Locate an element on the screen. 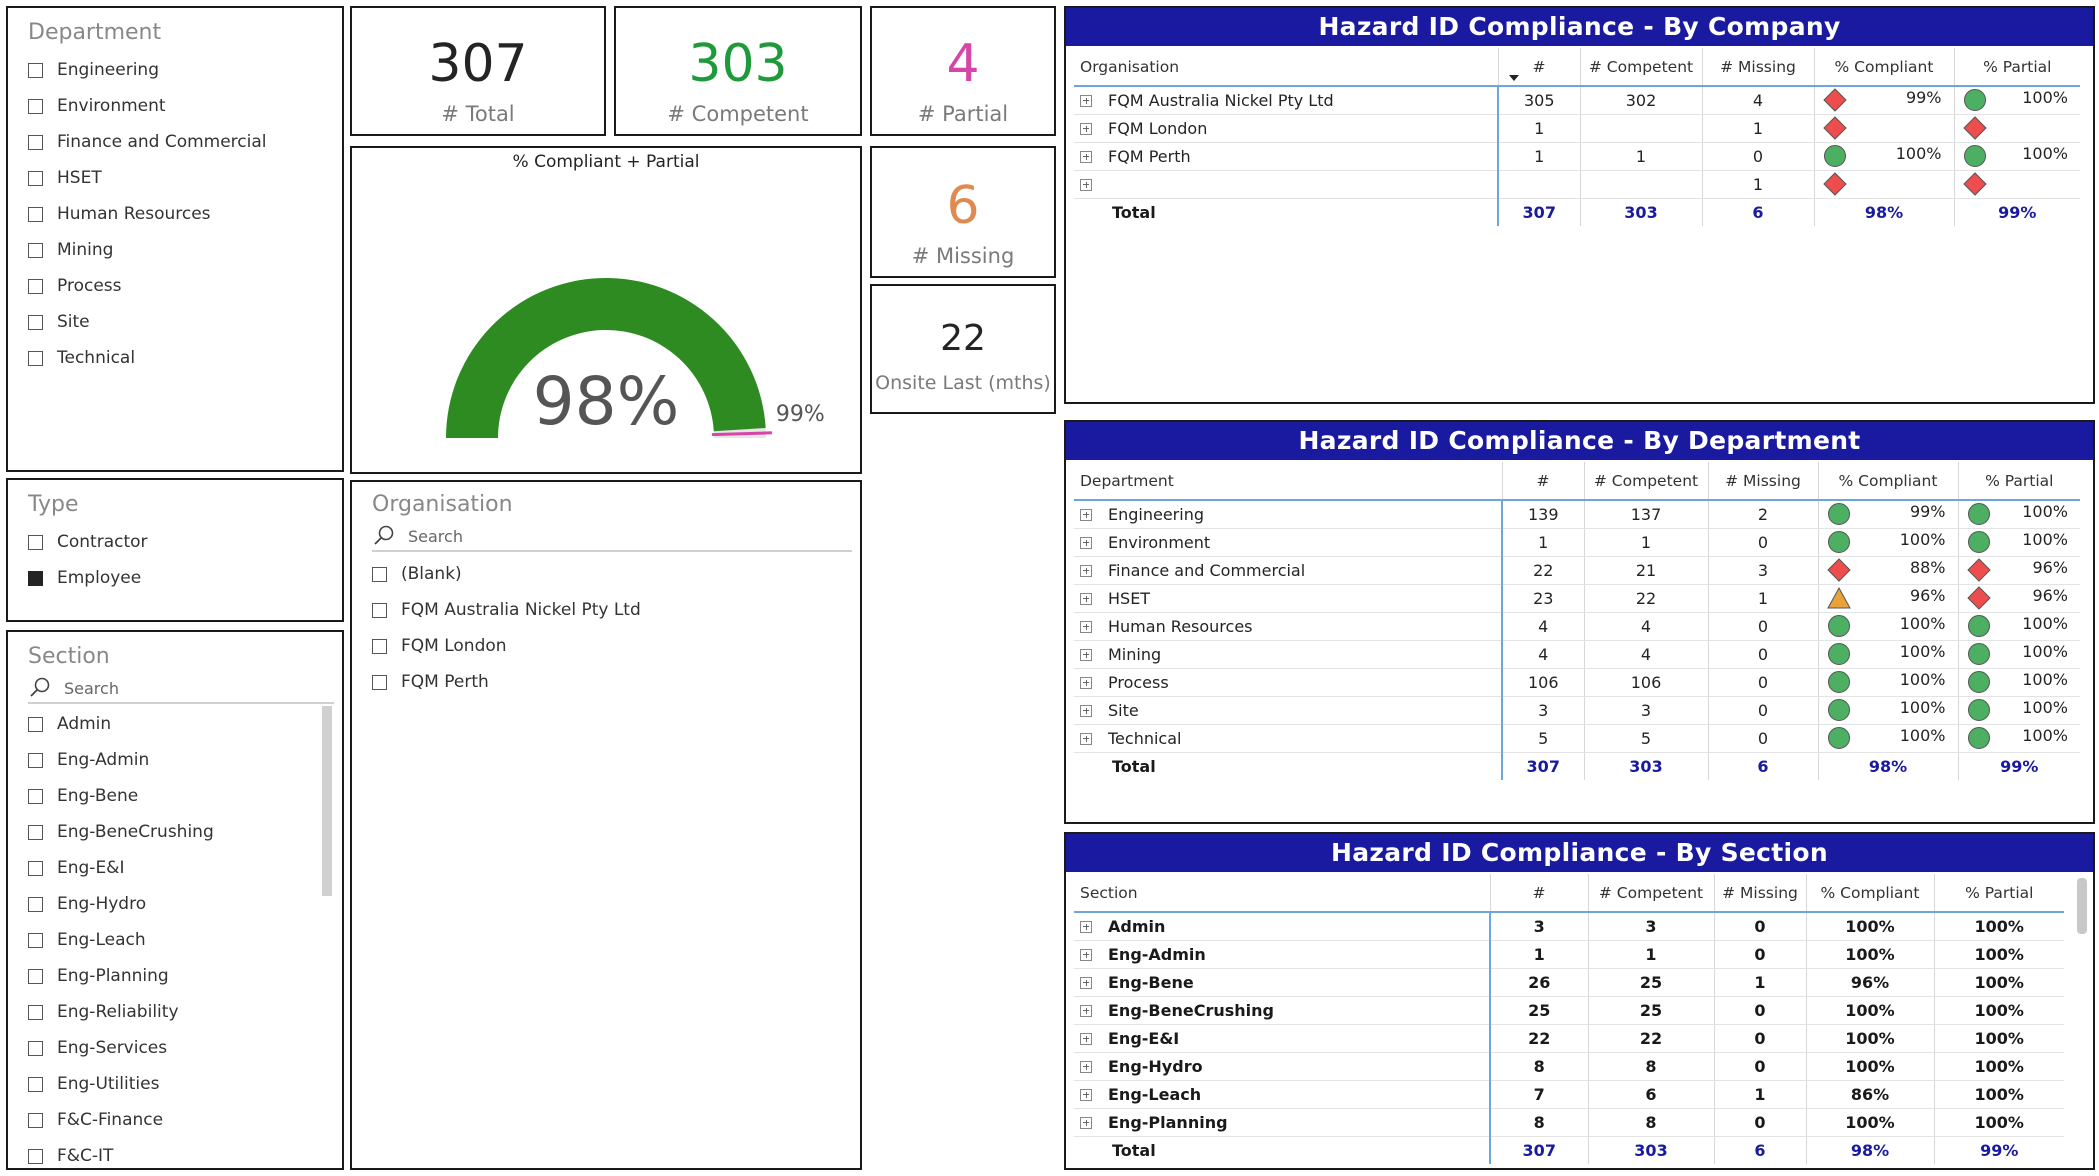  section-item: Eng-Bene is located at coordinates (170, 796).